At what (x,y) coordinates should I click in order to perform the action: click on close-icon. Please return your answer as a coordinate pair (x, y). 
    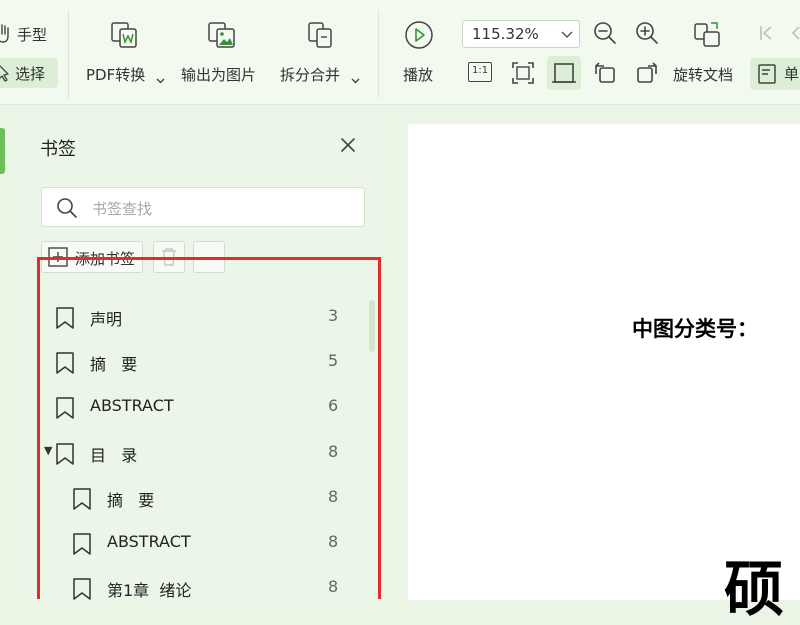
    Looking at the image, I should click on (348, 147).